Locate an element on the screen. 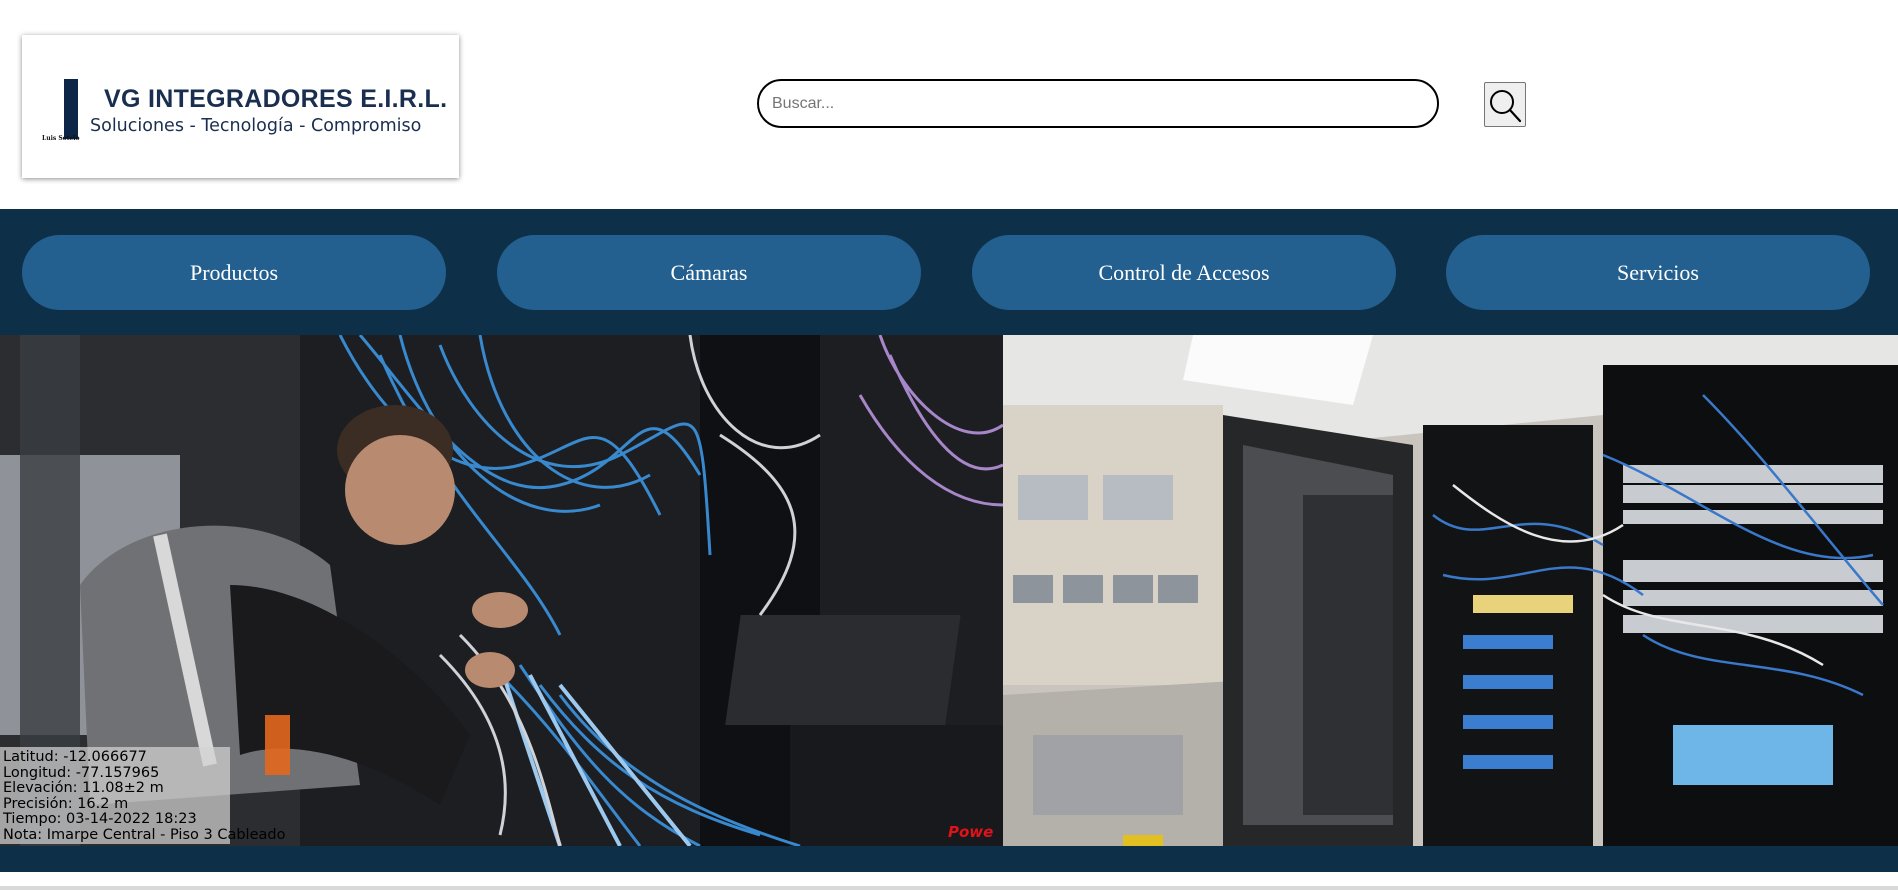 The height and width of the screenshot is (890, 1898). nav-camaras-button: Cámaras is located at coordinates (709, 272).